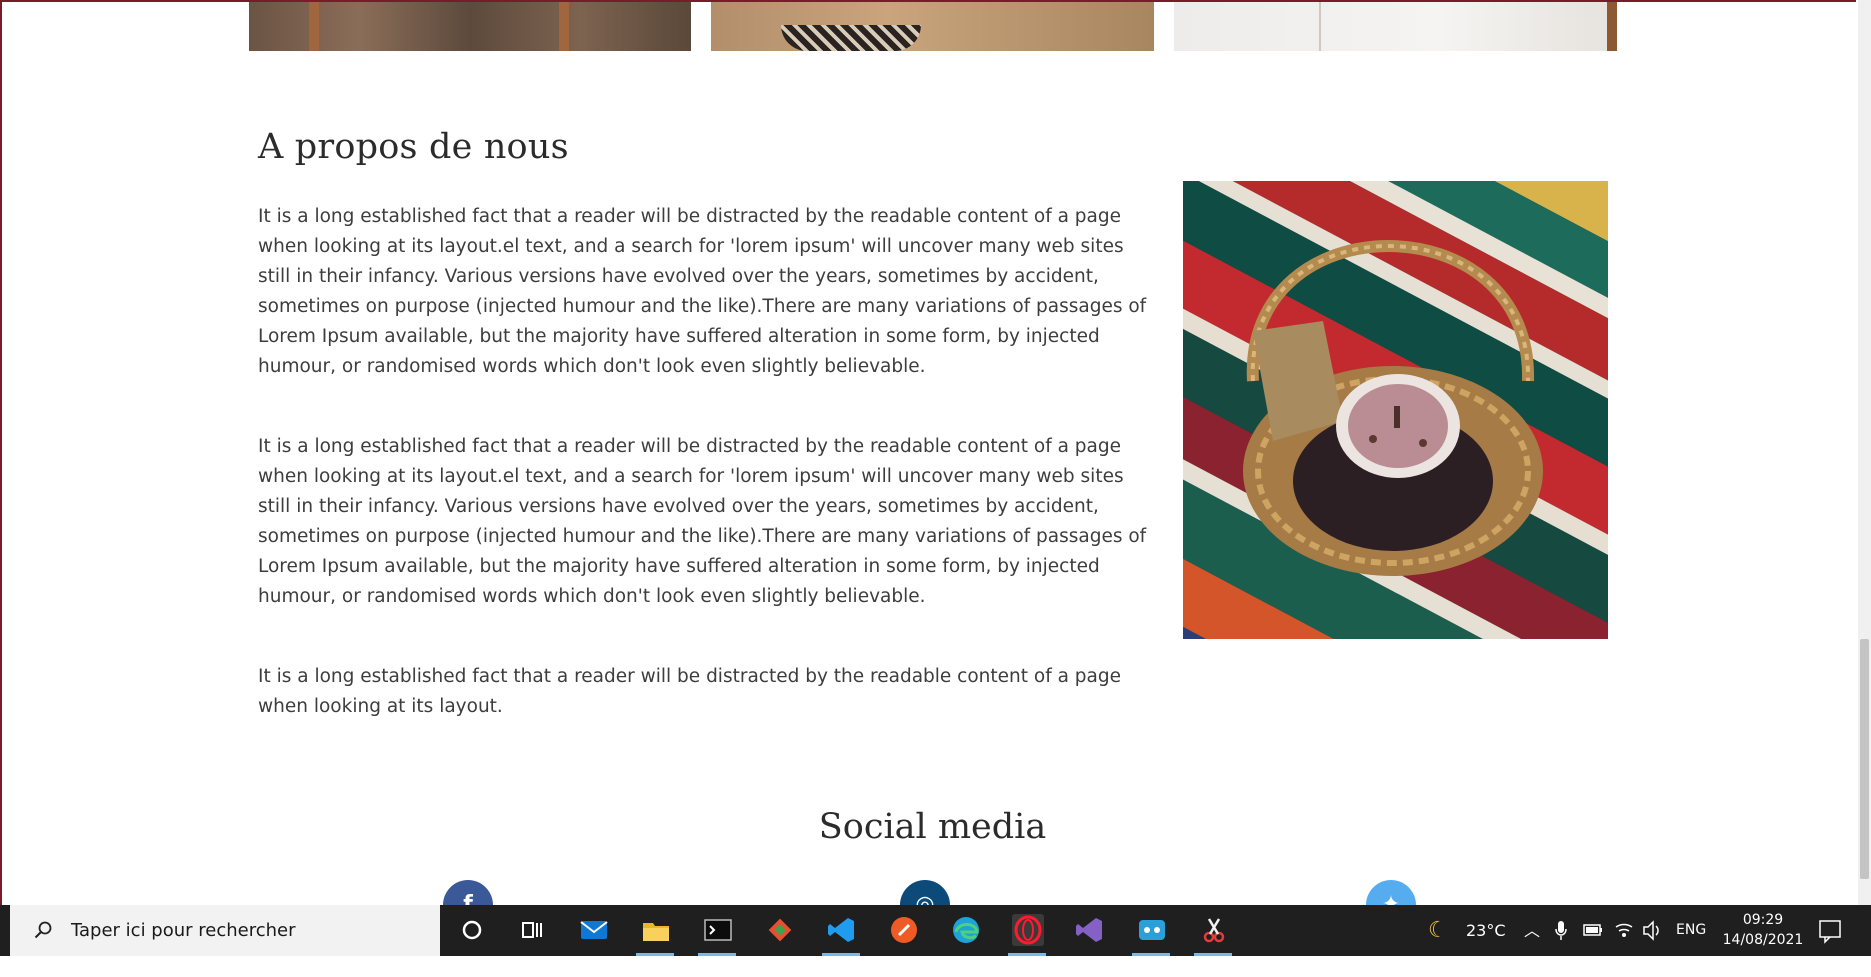 The height and width of the screenshot is (977, 1871). I want to click on chevron-up-icon: ︿, so click(1532, 930).